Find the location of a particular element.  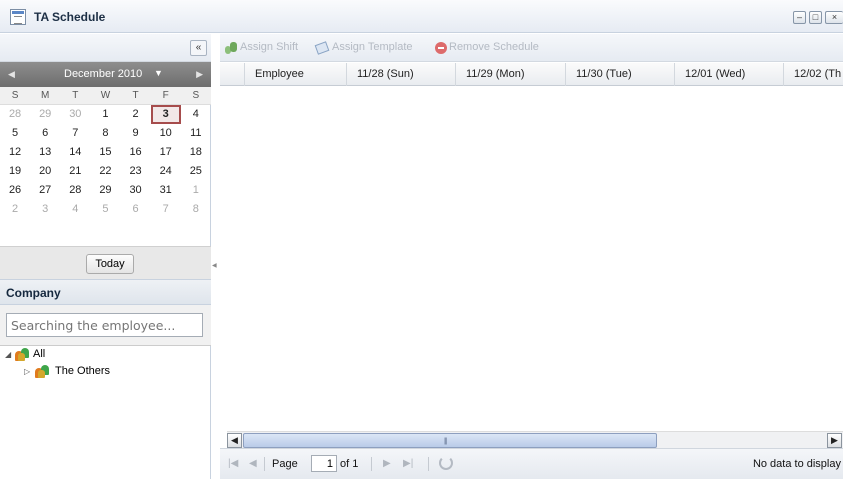

horizontal-scrollbar: ◀ ||| ▶ is located at coordinates (535, 439).